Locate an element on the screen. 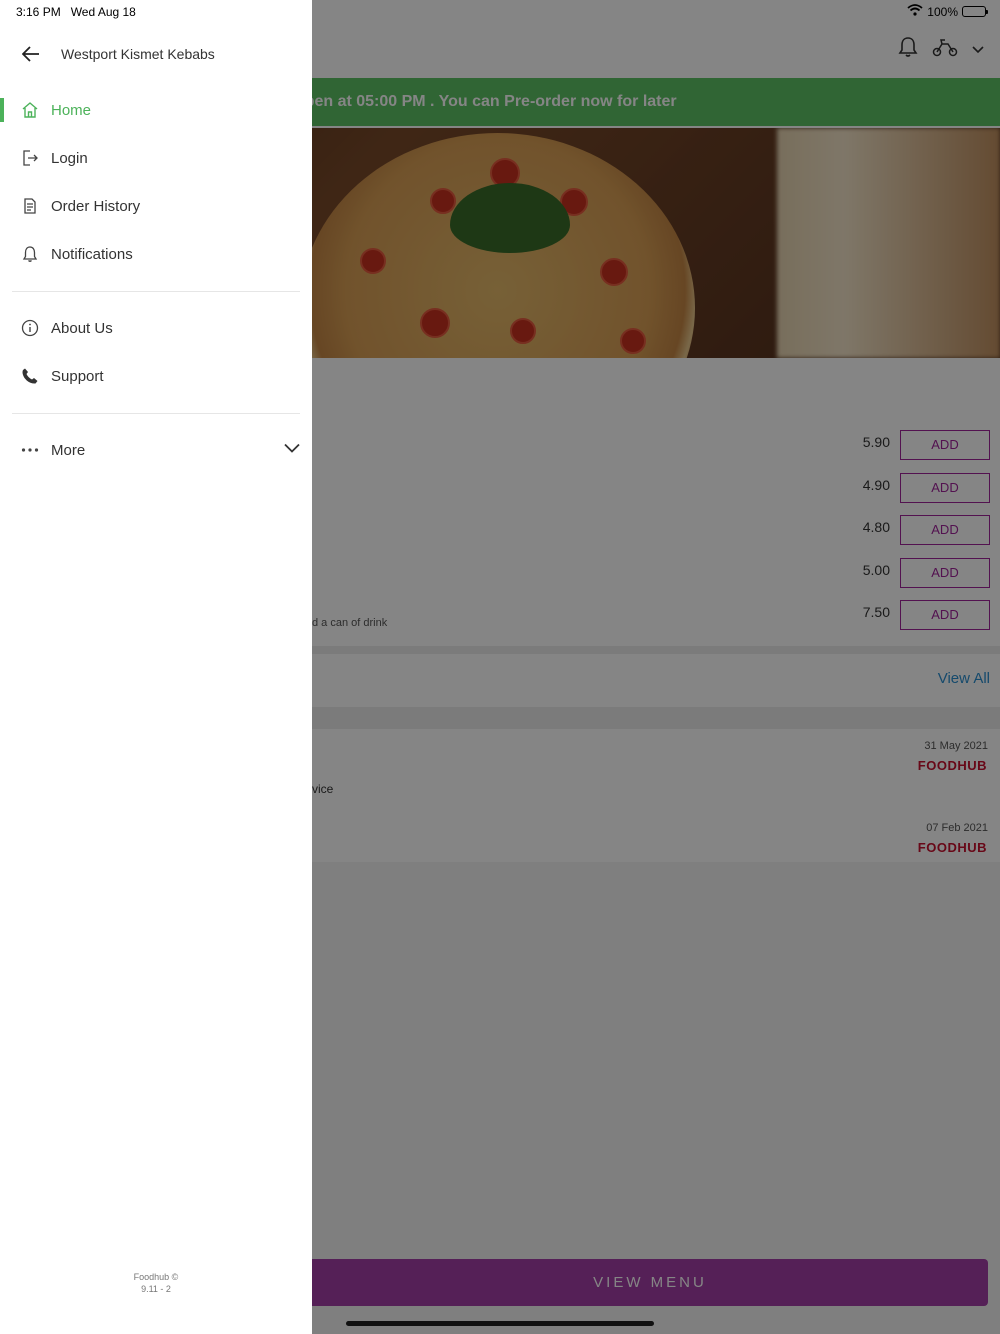 This screenshot has height=1334, width=1000. footer-version: 9.11 - 2 is located at coordinates (156, 1289).